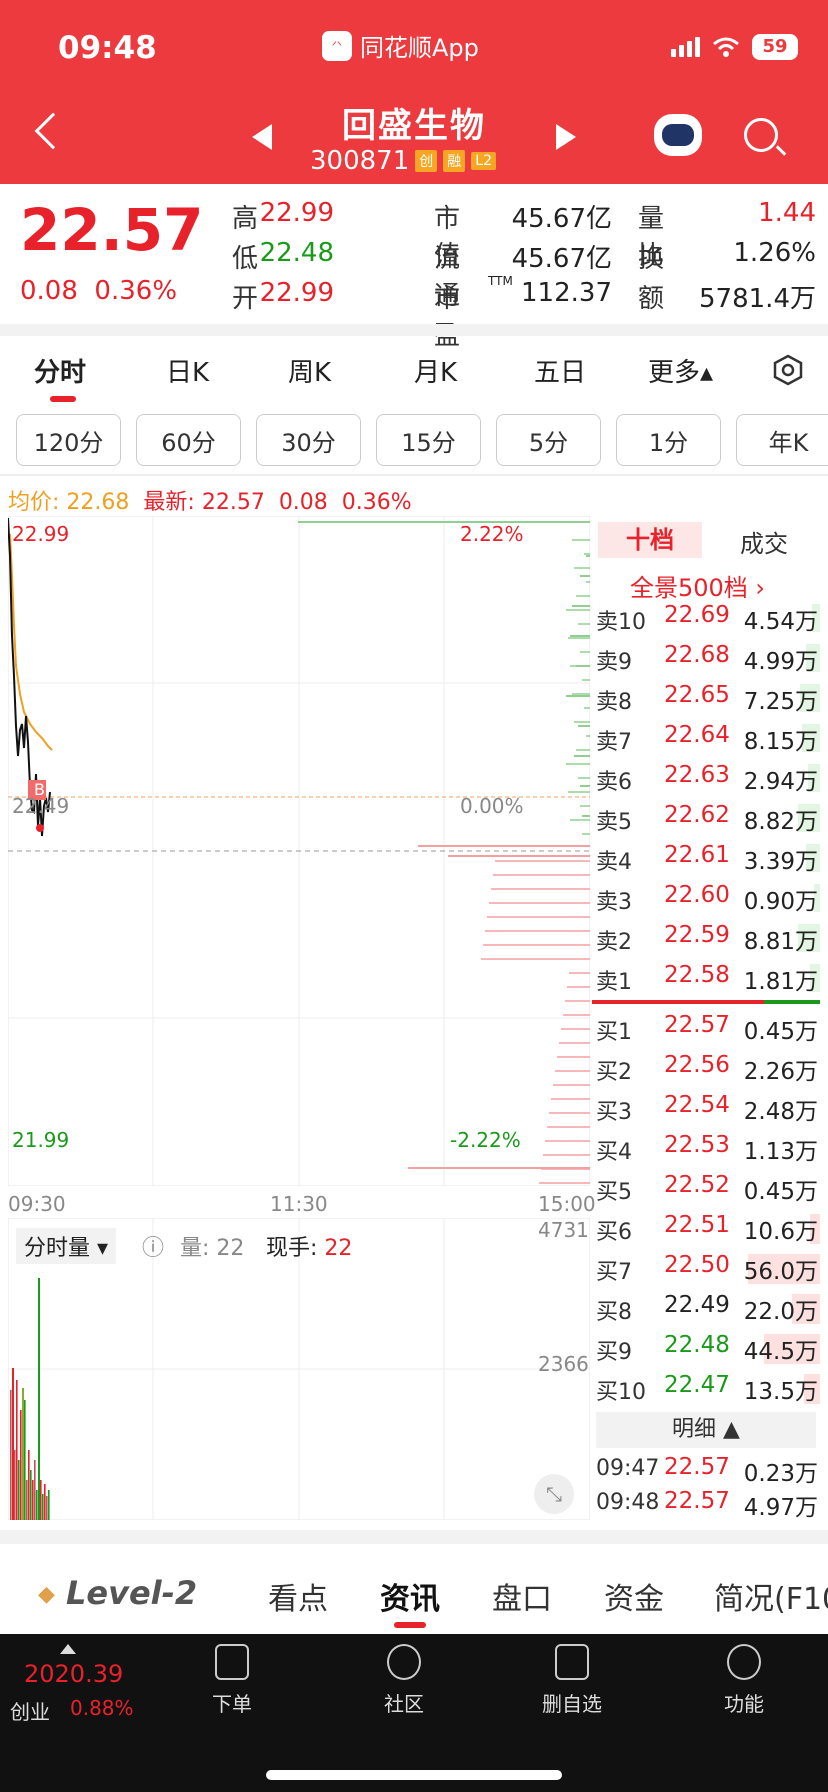  Describe the element at coordinates (308, 440) in the screenshot. I see `btn-30min: 30分` at that location.